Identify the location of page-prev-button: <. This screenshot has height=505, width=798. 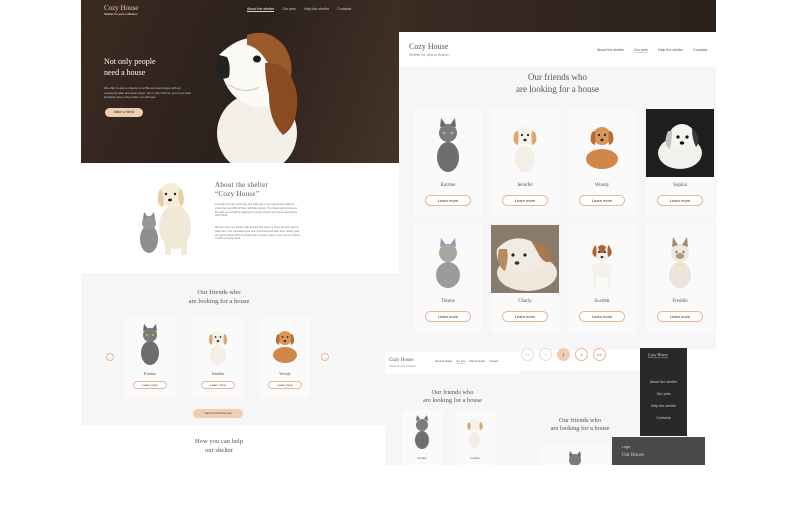
(545, 354).